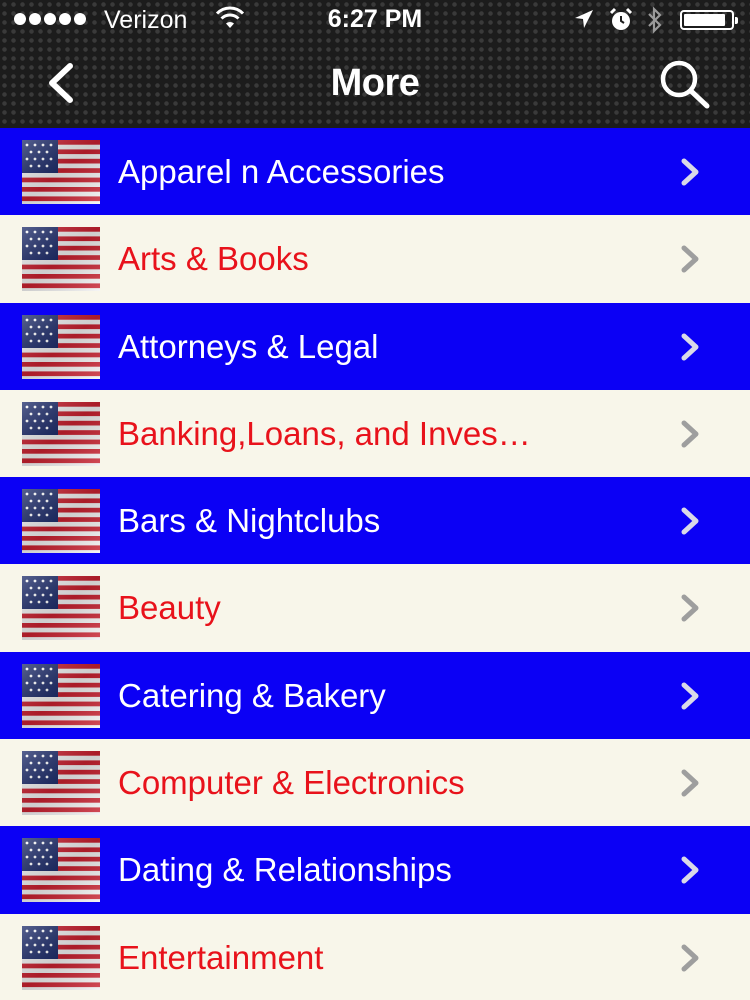 Image resolution: width=750 pixels, height=1000 pixels. I want to click on list-item: Apparel n Accessories, so click(375, 172).